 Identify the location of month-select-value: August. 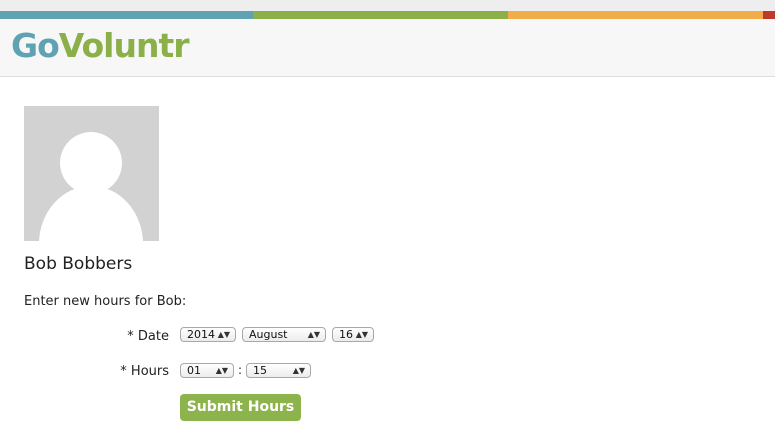
(268, 334).